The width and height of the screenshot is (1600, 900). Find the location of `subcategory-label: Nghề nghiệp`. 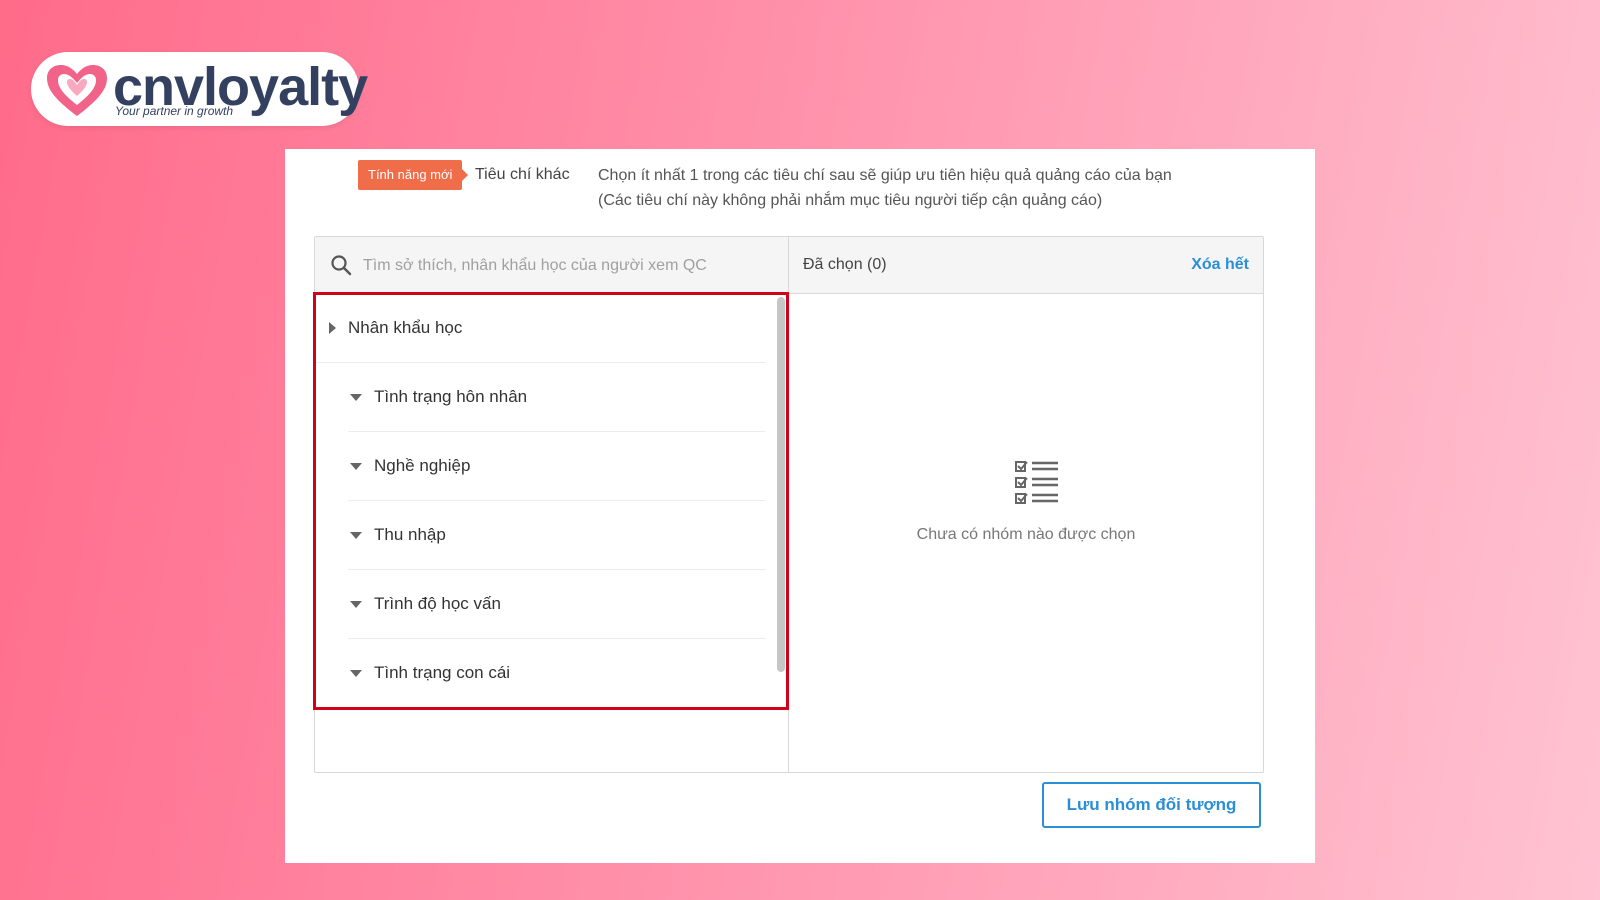

subcategory-label: Nghề nghiệp is located at coordinates (422, 465).